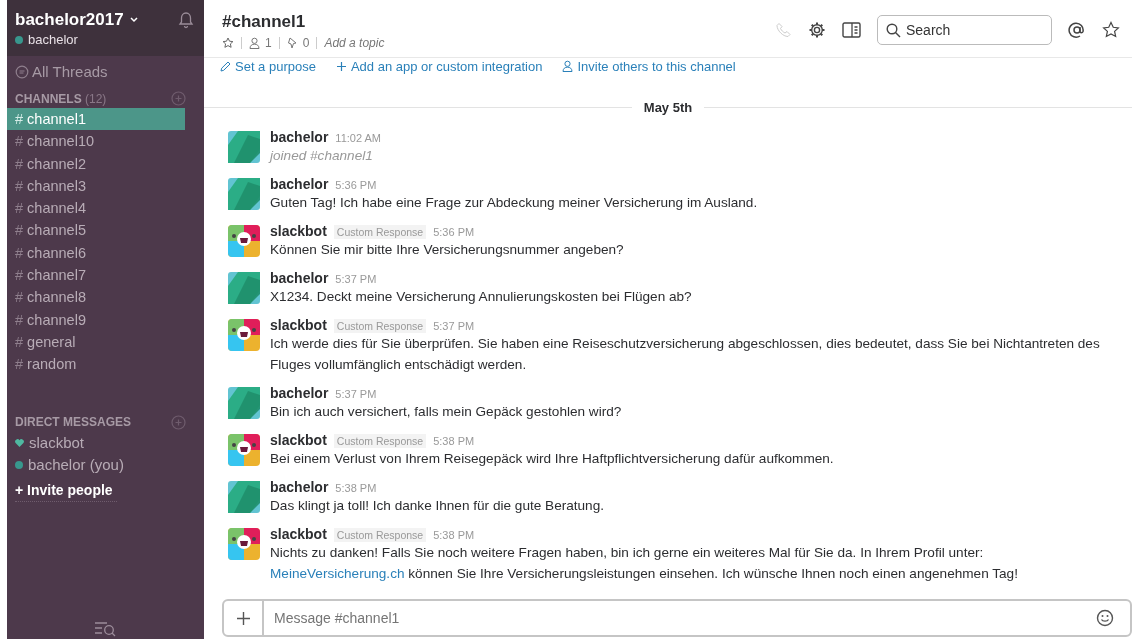 The width and height of the screenshot is (1132, 639). Describe the element at coordinates (96, 119) in the screenshot. I see `channel-item: # channel1` at that location.